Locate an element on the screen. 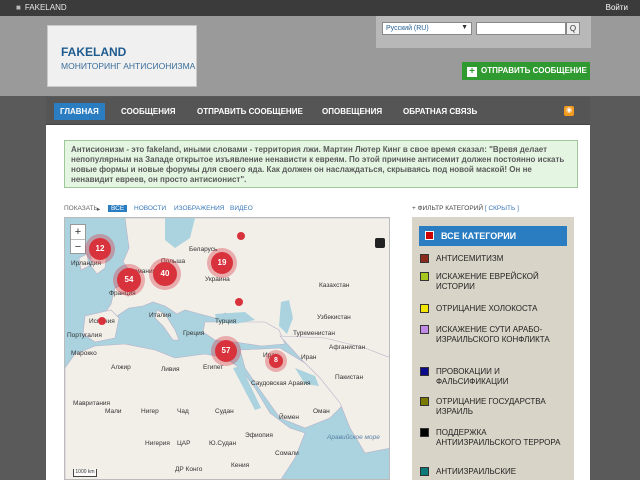 The image size is (640, 480). category-item-antisemitism: АНТИСЕМИТИЗМ is located at coordinates (493, 259).